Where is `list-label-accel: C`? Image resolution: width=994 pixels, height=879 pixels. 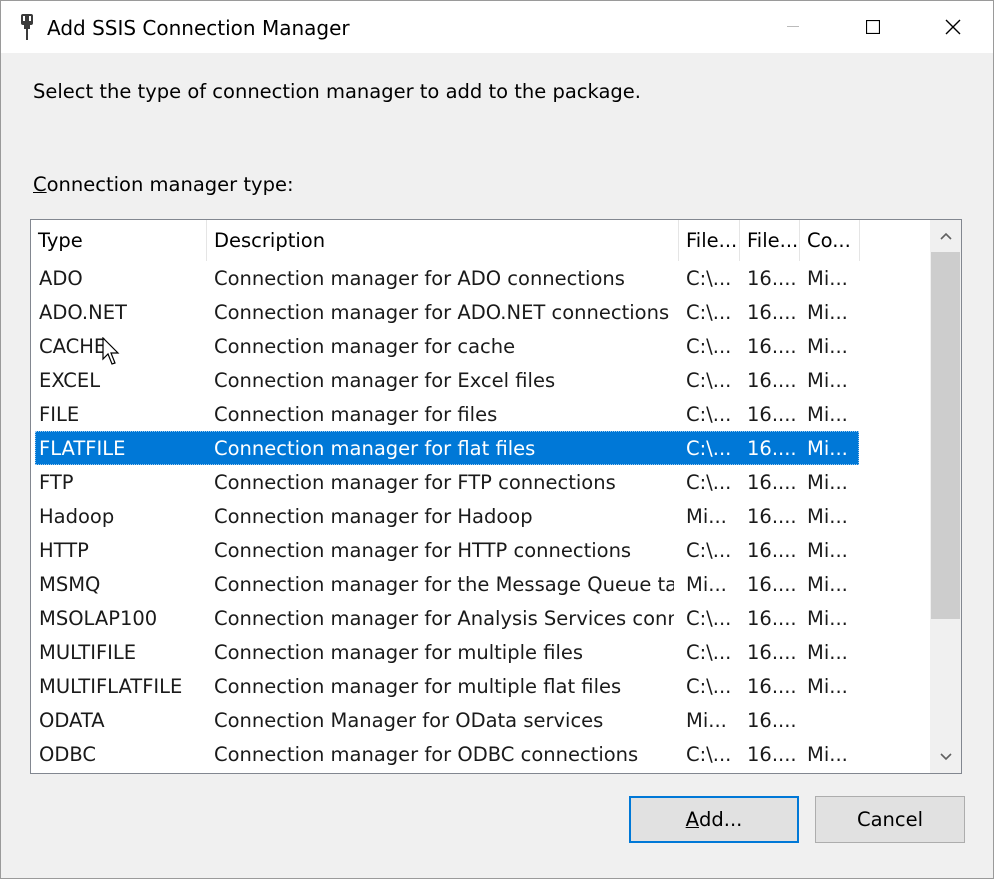 list-label-accel: C is located at coordinates (40, 184).